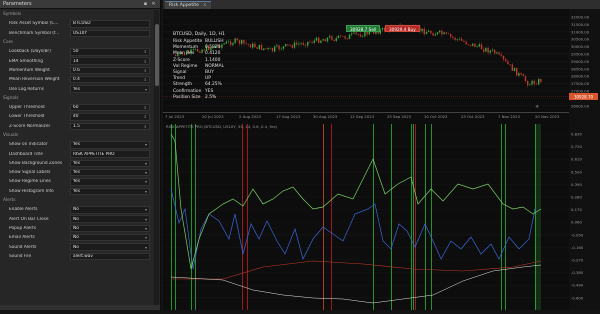  I want to click on section-header: Visuals, so click(11, 135).